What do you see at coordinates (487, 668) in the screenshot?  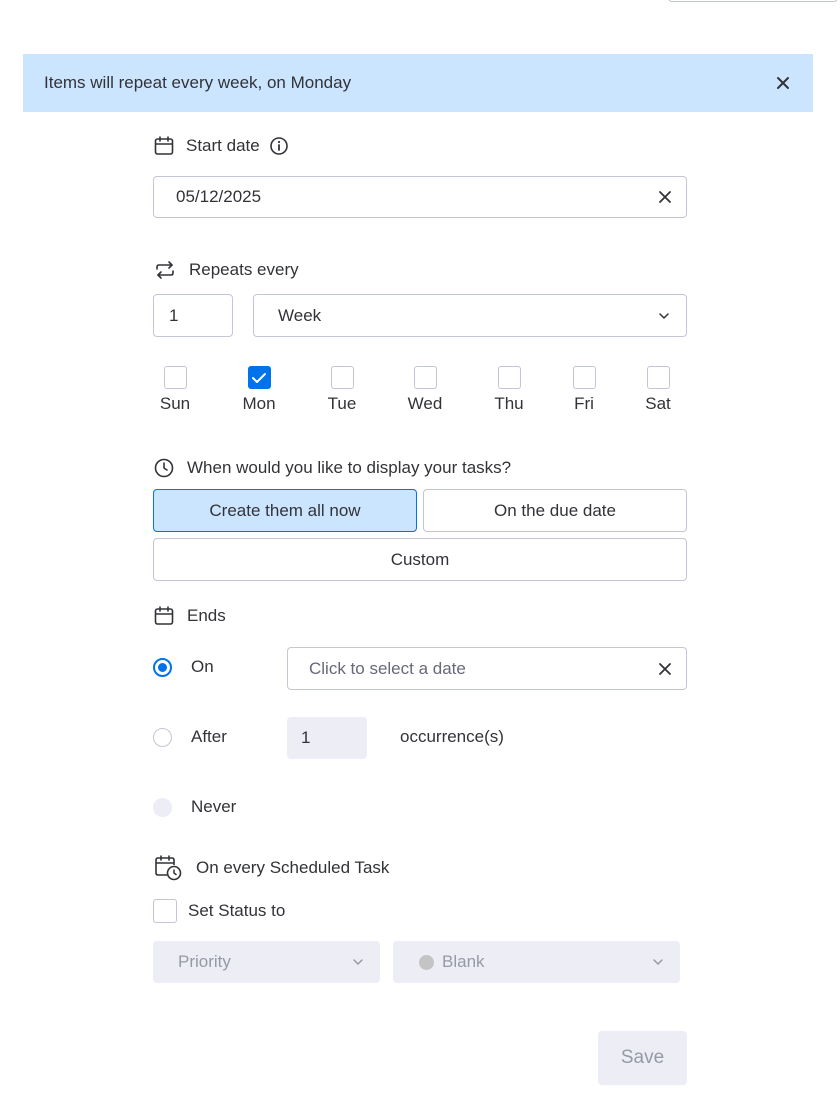 I see `end-date-input: Click to select a date` at bounding box center [487, 668].